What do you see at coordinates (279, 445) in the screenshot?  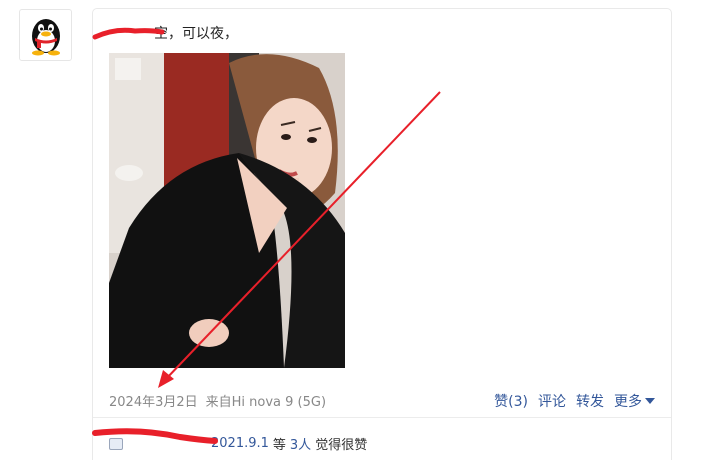 I see `likes-mid: 等` at bounding box center [279, 445].